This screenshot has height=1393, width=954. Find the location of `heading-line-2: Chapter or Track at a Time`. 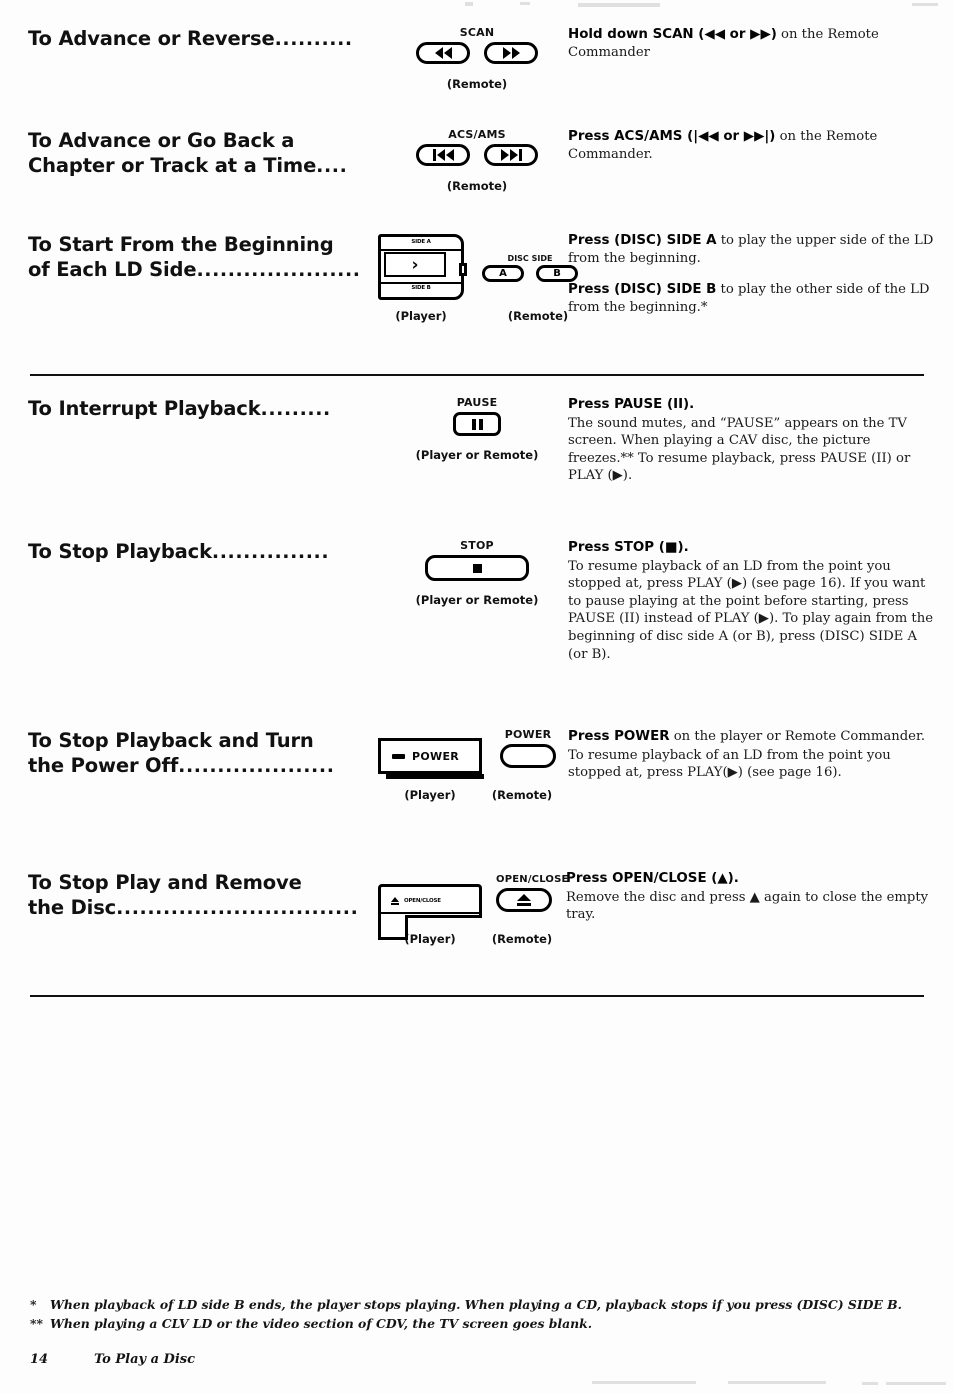

heading-line-2: Chapter or Track at a Time is located at coordinates (172, 165).